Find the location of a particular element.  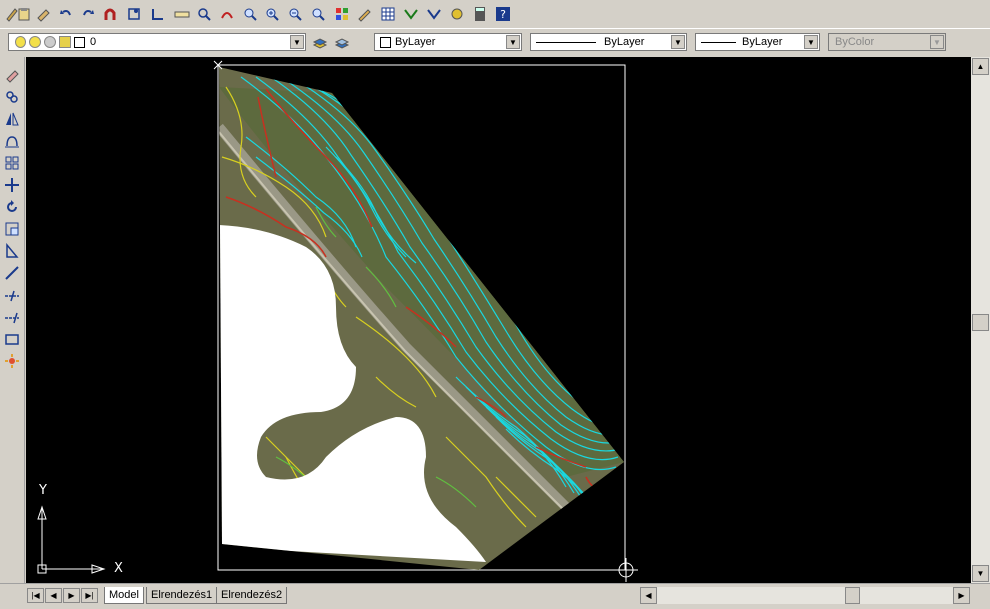

tab-layout2: Elrendezés2 is located at coordinates (252, 595).